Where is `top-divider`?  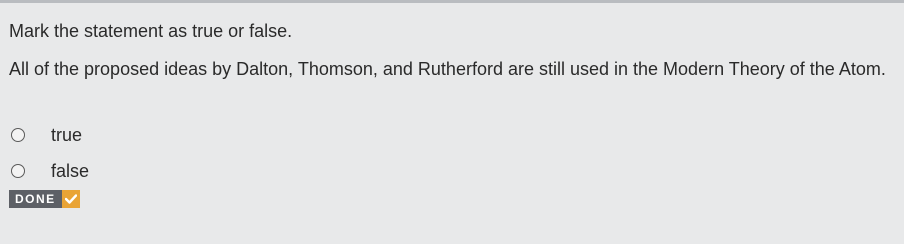
top-divider is located at coordinates (452, 1).